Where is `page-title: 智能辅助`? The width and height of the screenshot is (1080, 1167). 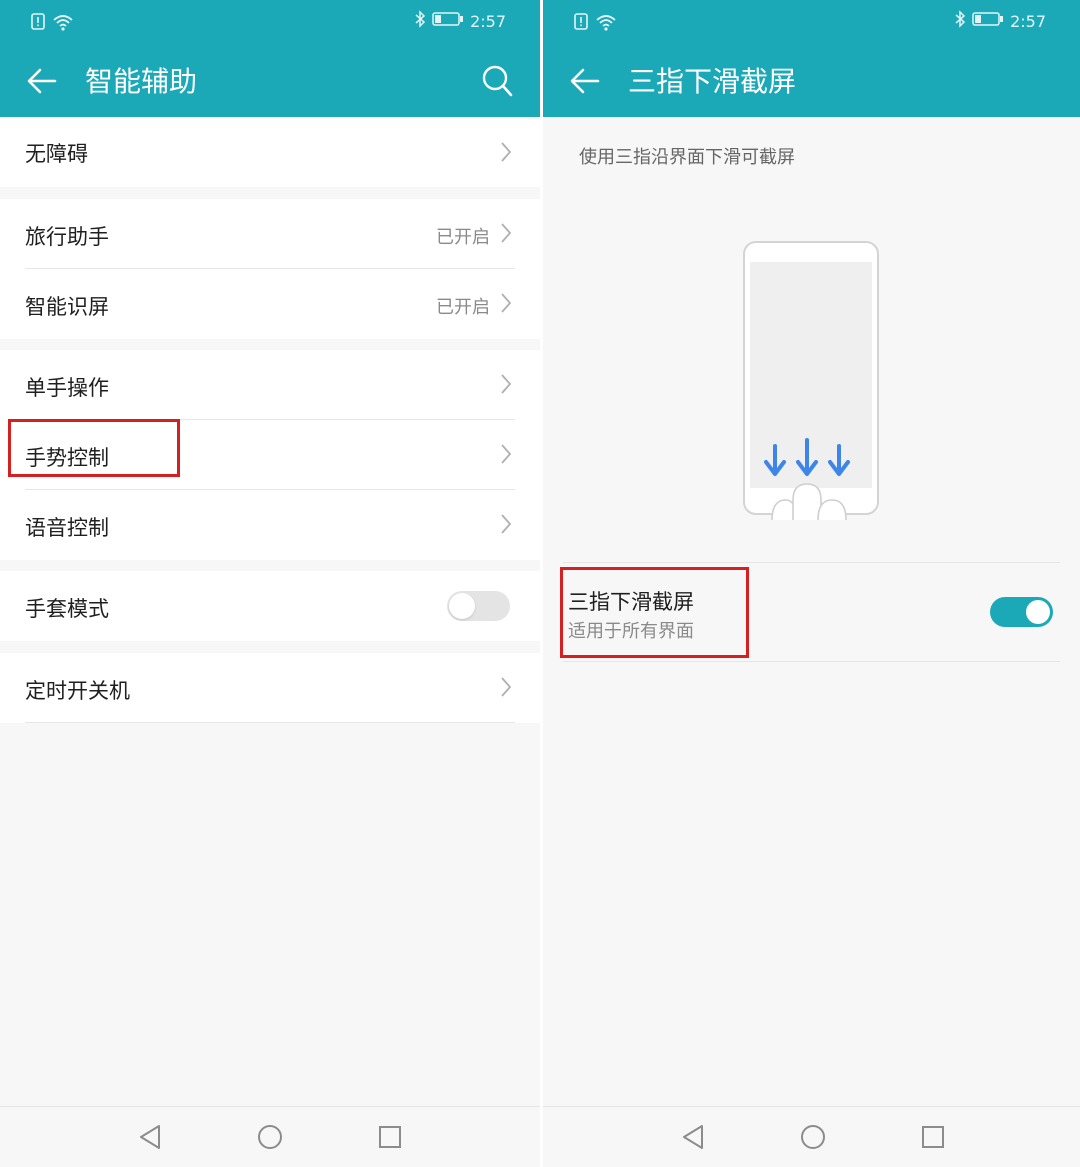 page-title: 智能辅助 is located at coordinates (141, 81).